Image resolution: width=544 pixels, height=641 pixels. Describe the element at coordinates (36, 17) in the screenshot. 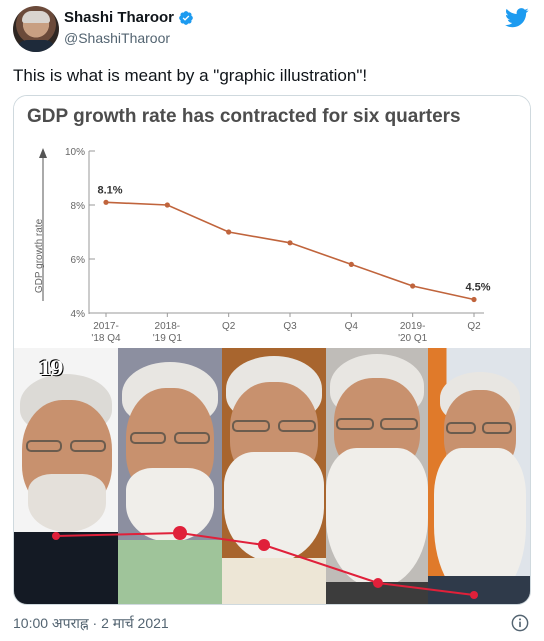

I see `avatar-hair` at that location.